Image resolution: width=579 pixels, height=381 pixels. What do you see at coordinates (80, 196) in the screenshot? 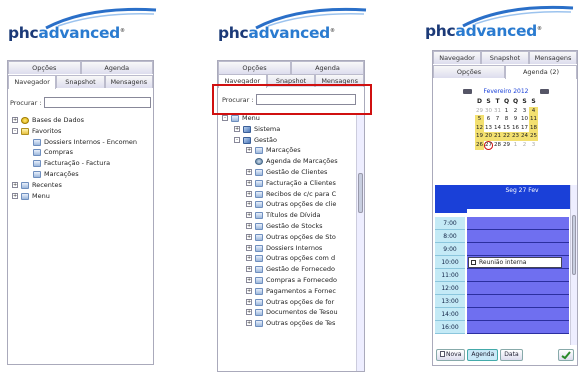
I see `tree-node: + Menu` at bounding box center [80, 196].